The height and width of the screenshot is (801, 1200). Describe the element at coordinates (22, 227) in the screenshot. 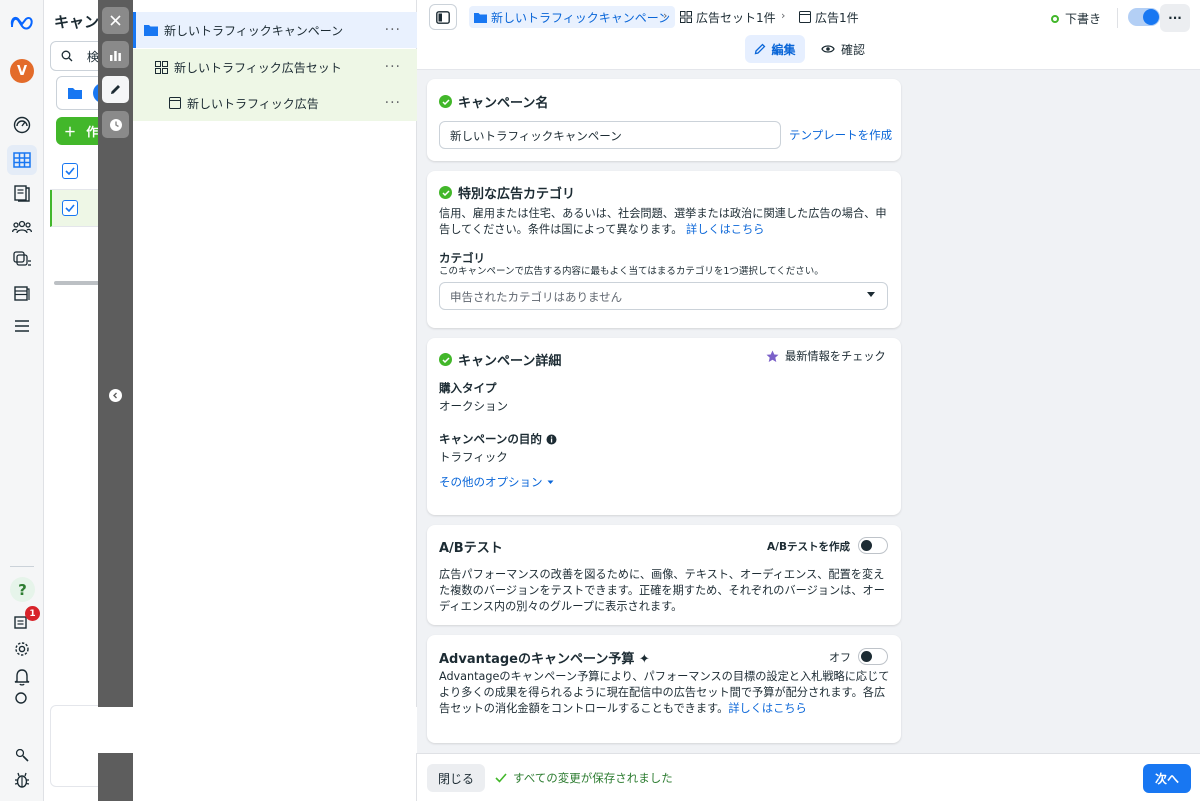

I see `audiences-icon` at that location.